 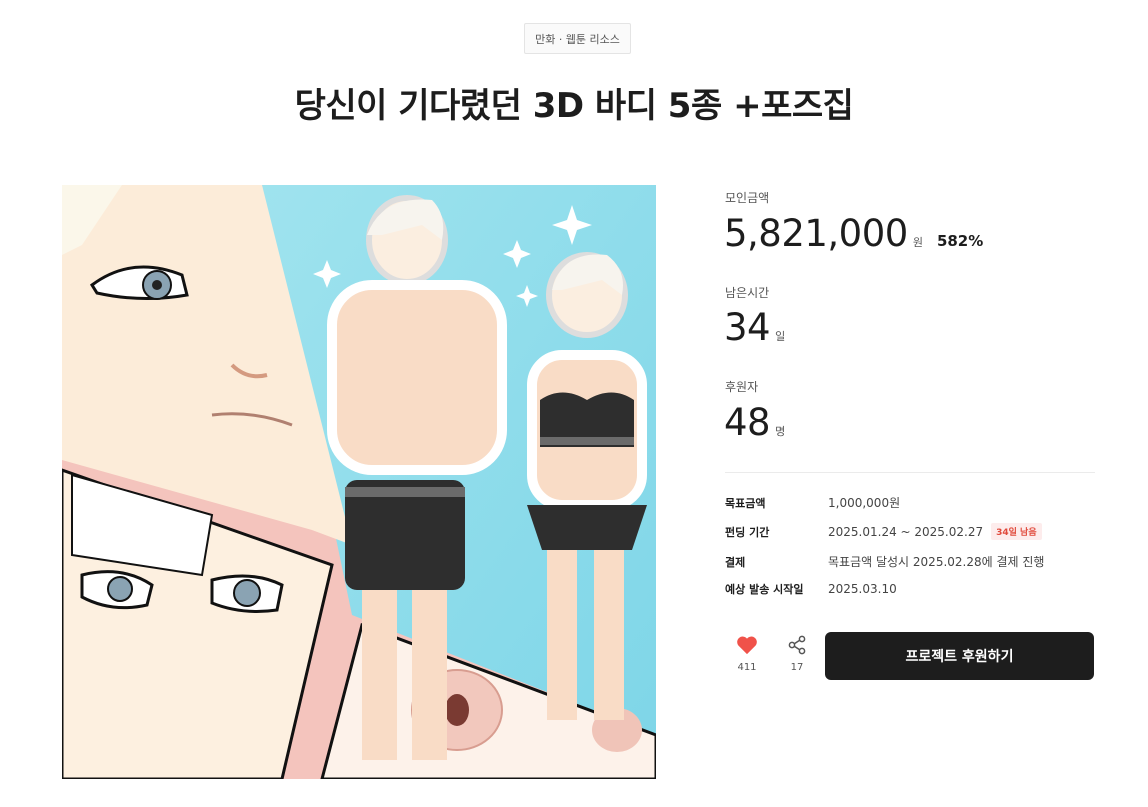 I want to click on funding-amount: 5,821,000, so click(x=816, y=233).